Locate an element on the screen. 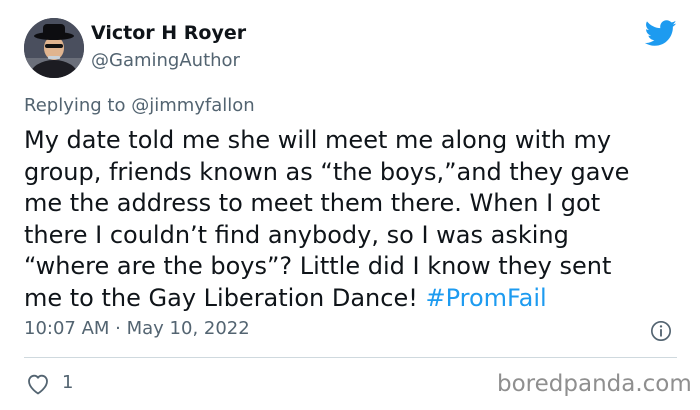 The width and height of the screenshot is (700, 410). avatar-image is located at coordinates (54, 48).